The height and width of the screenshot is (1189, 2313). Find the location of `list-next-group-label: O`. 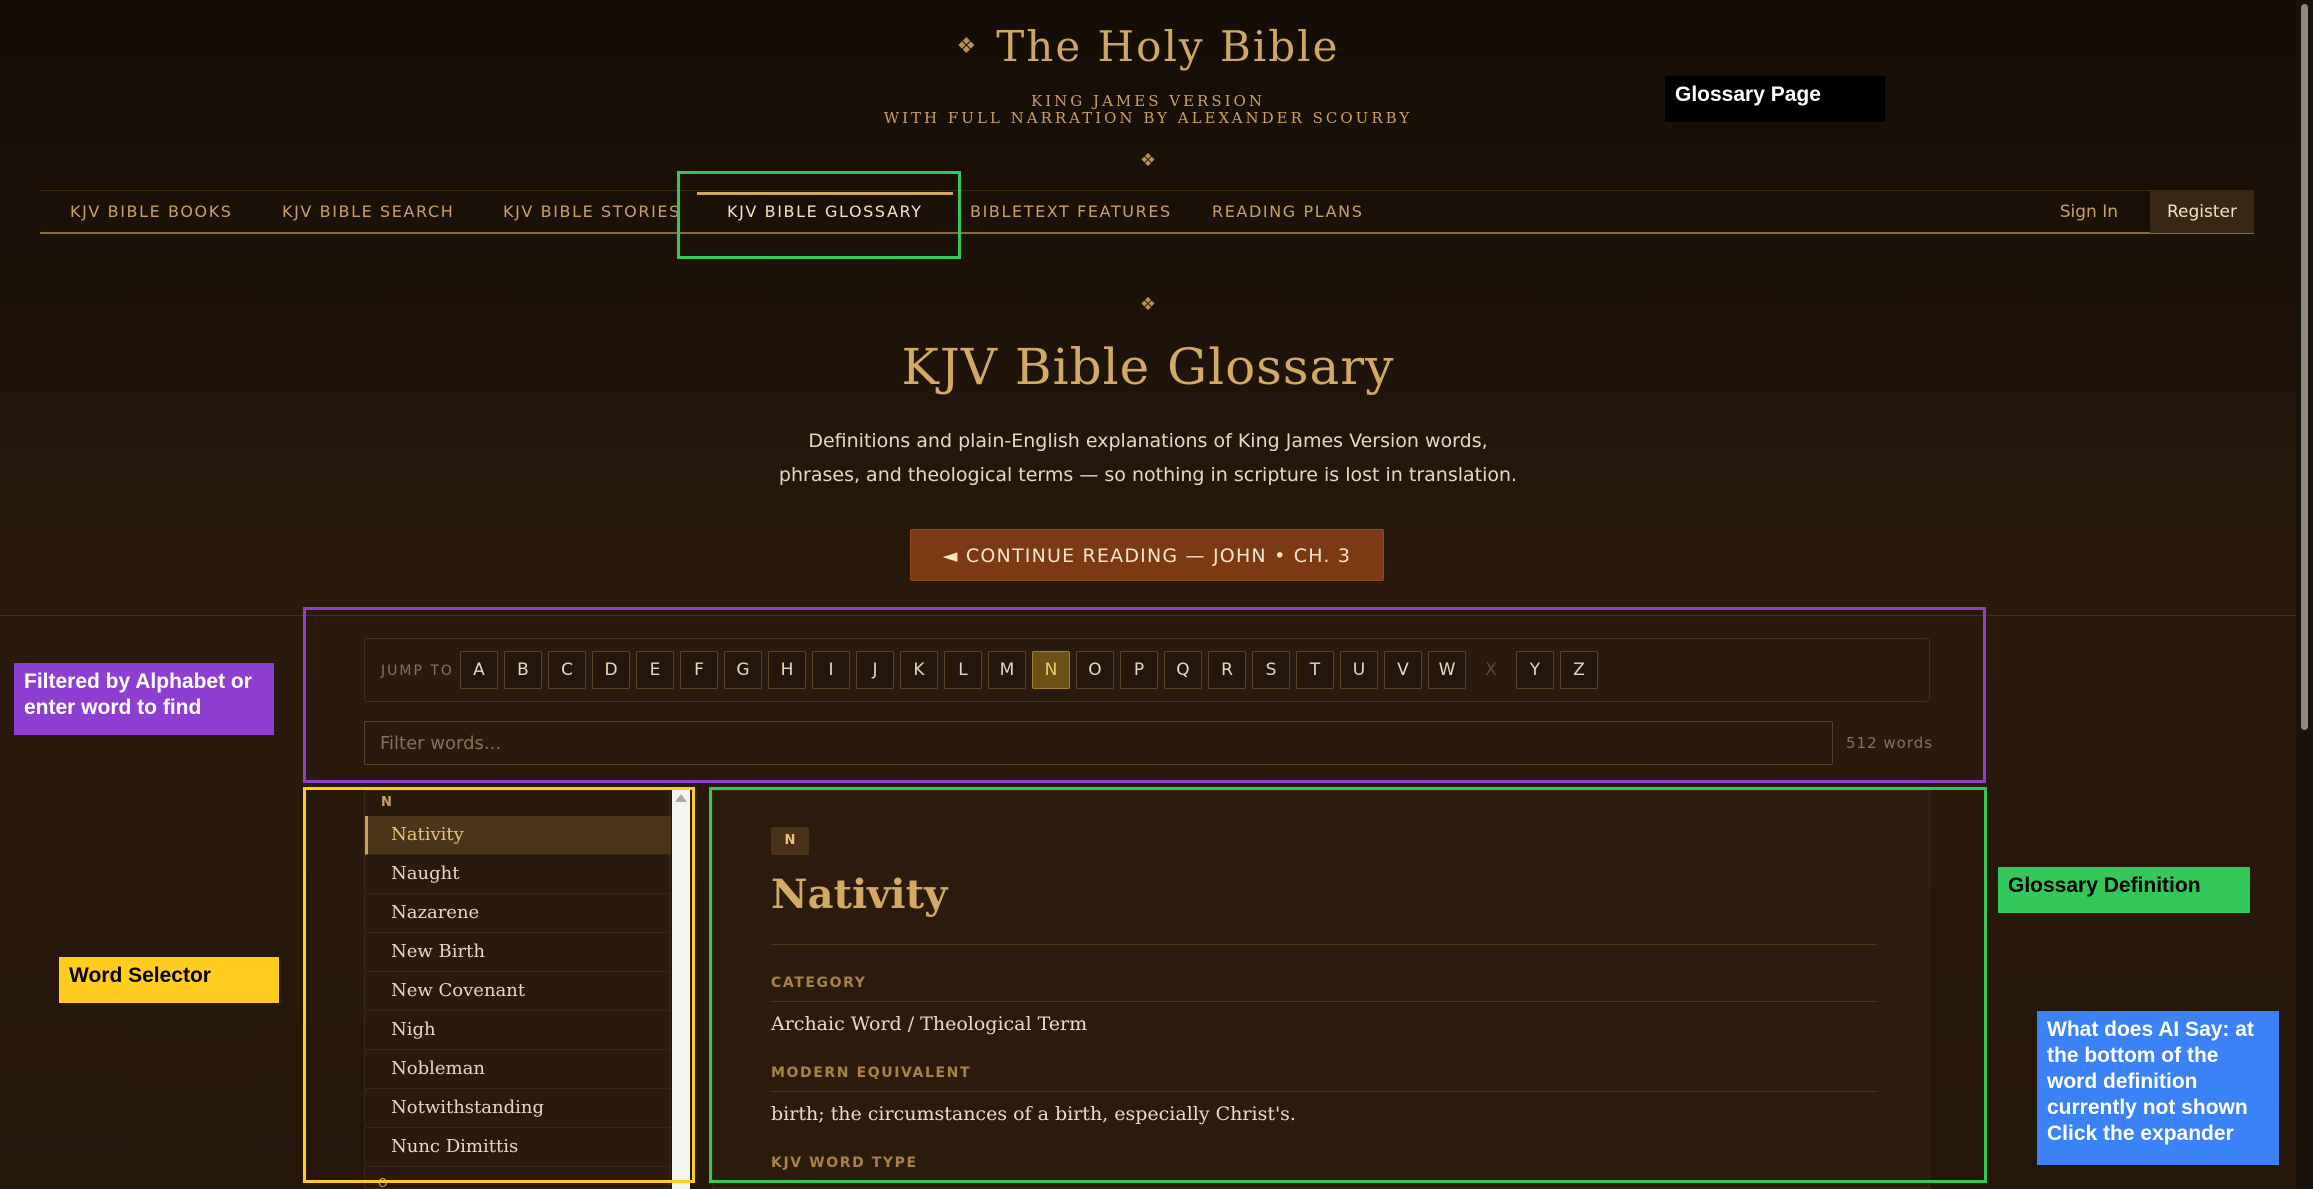

list-next-group-label: O is located at coordinates (383, 1182).